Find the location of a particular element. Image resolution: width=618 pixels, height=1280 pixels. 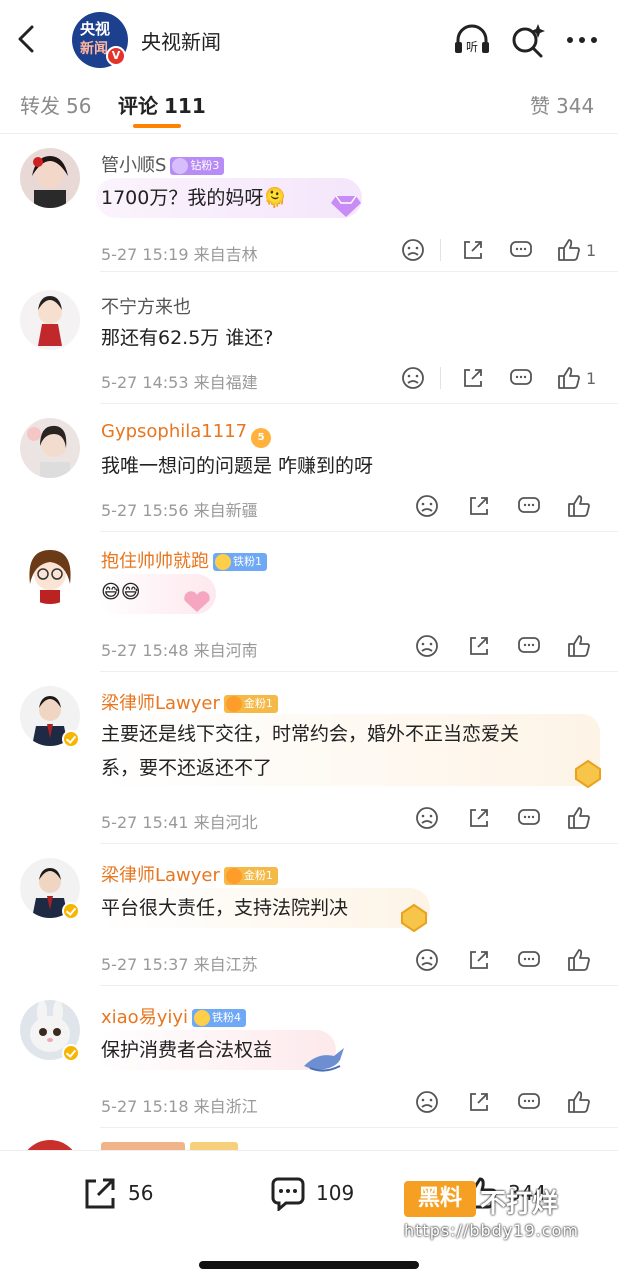

fan-badge-cut is located at coordinates (214, 1146).